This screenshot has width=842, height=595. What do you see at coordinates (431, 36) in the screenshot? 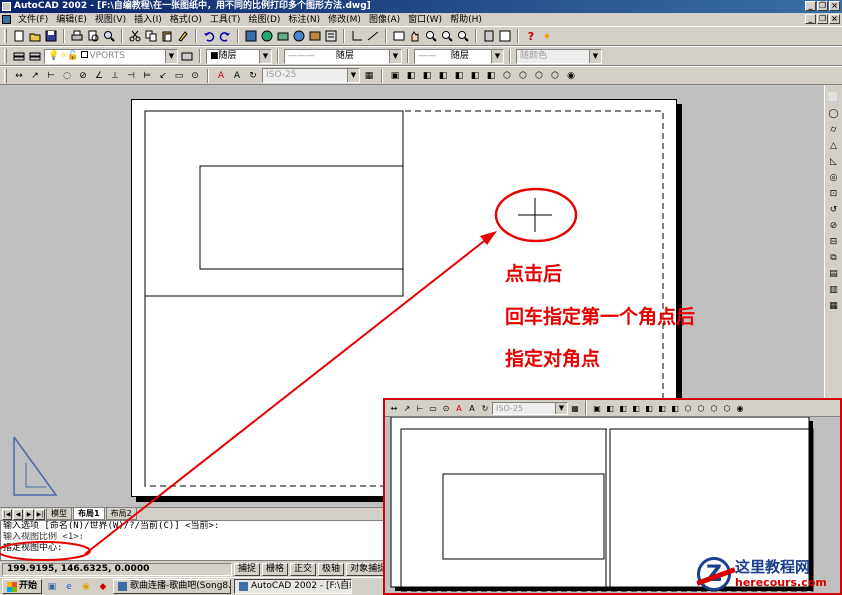
I see `zoom-realtime-icon` at bounding box center [431, 36].